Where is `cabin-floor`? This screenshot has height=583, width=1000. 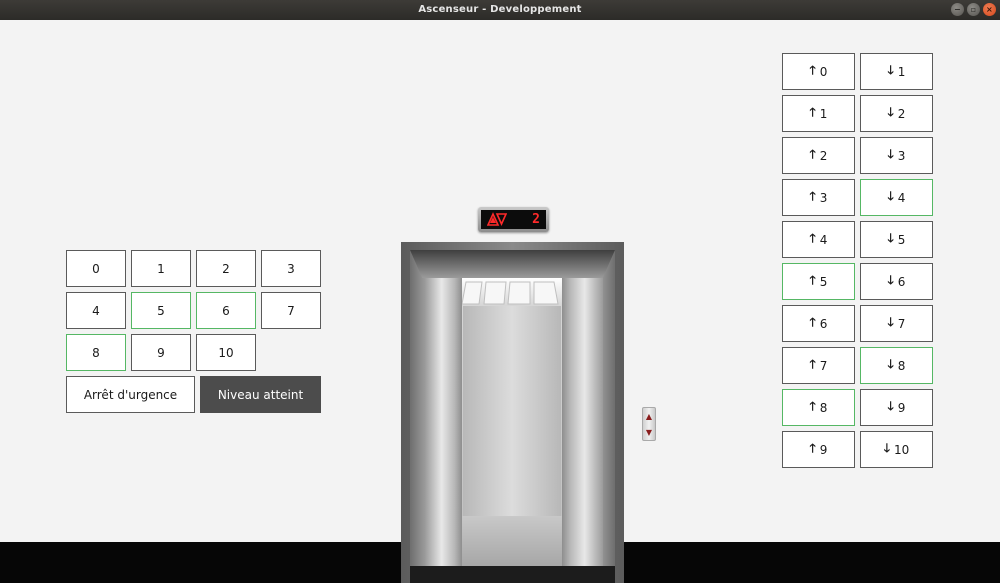 cabin-floor is located at coordinates (512, 541).